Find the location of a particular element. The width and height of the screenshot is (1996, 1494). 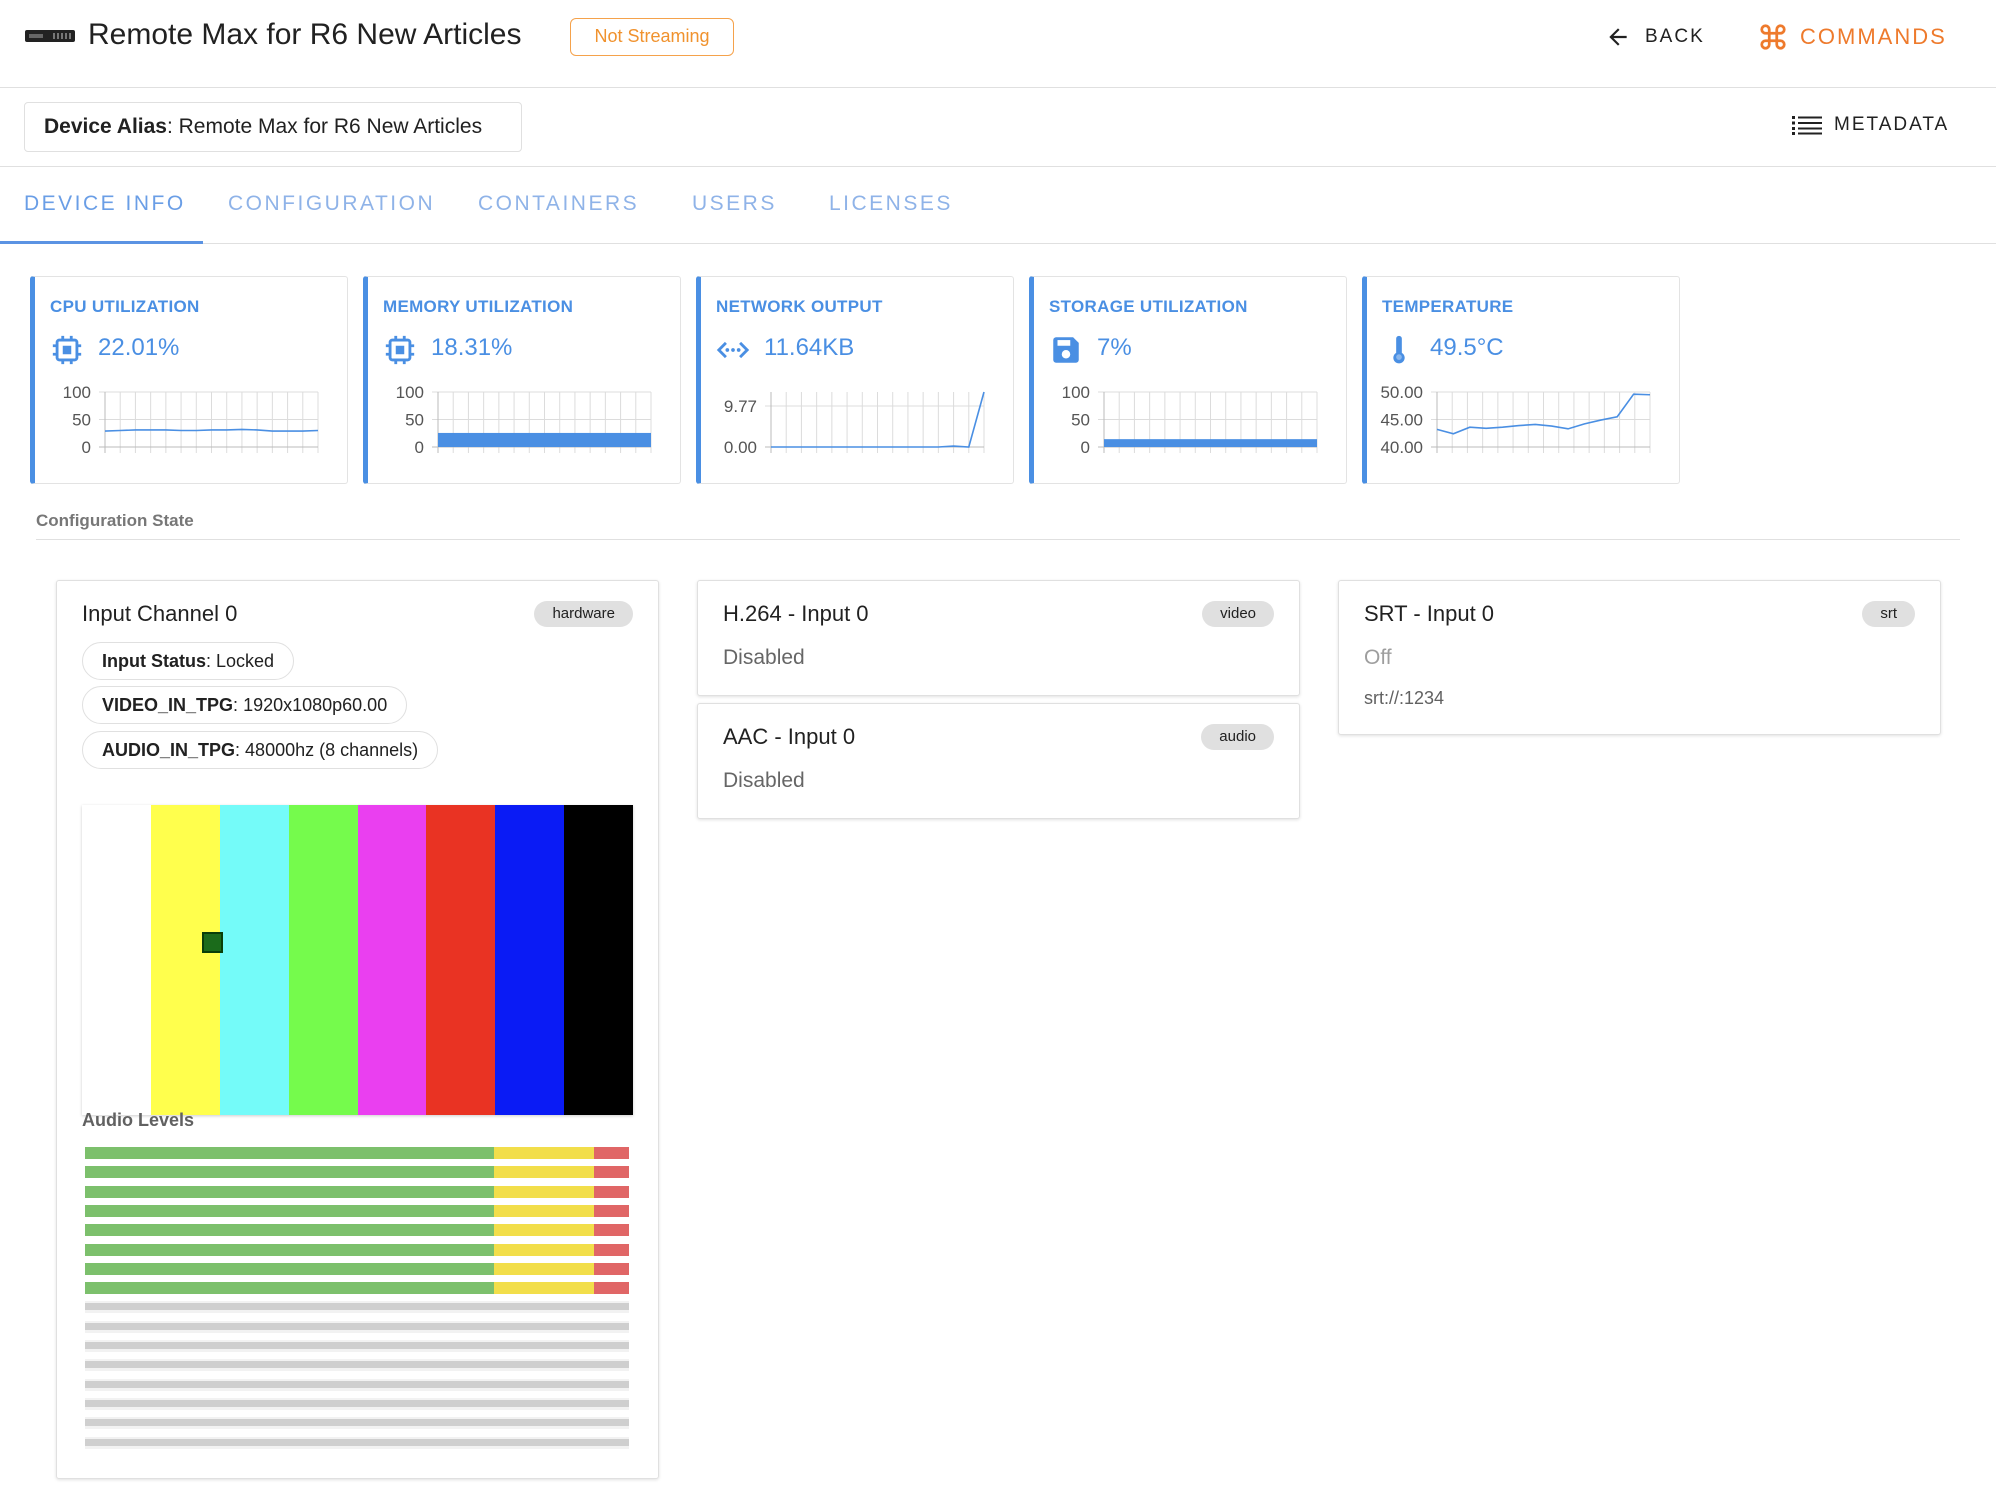

y-tick-label: 50.00 is located at coordinates (1401, 392).